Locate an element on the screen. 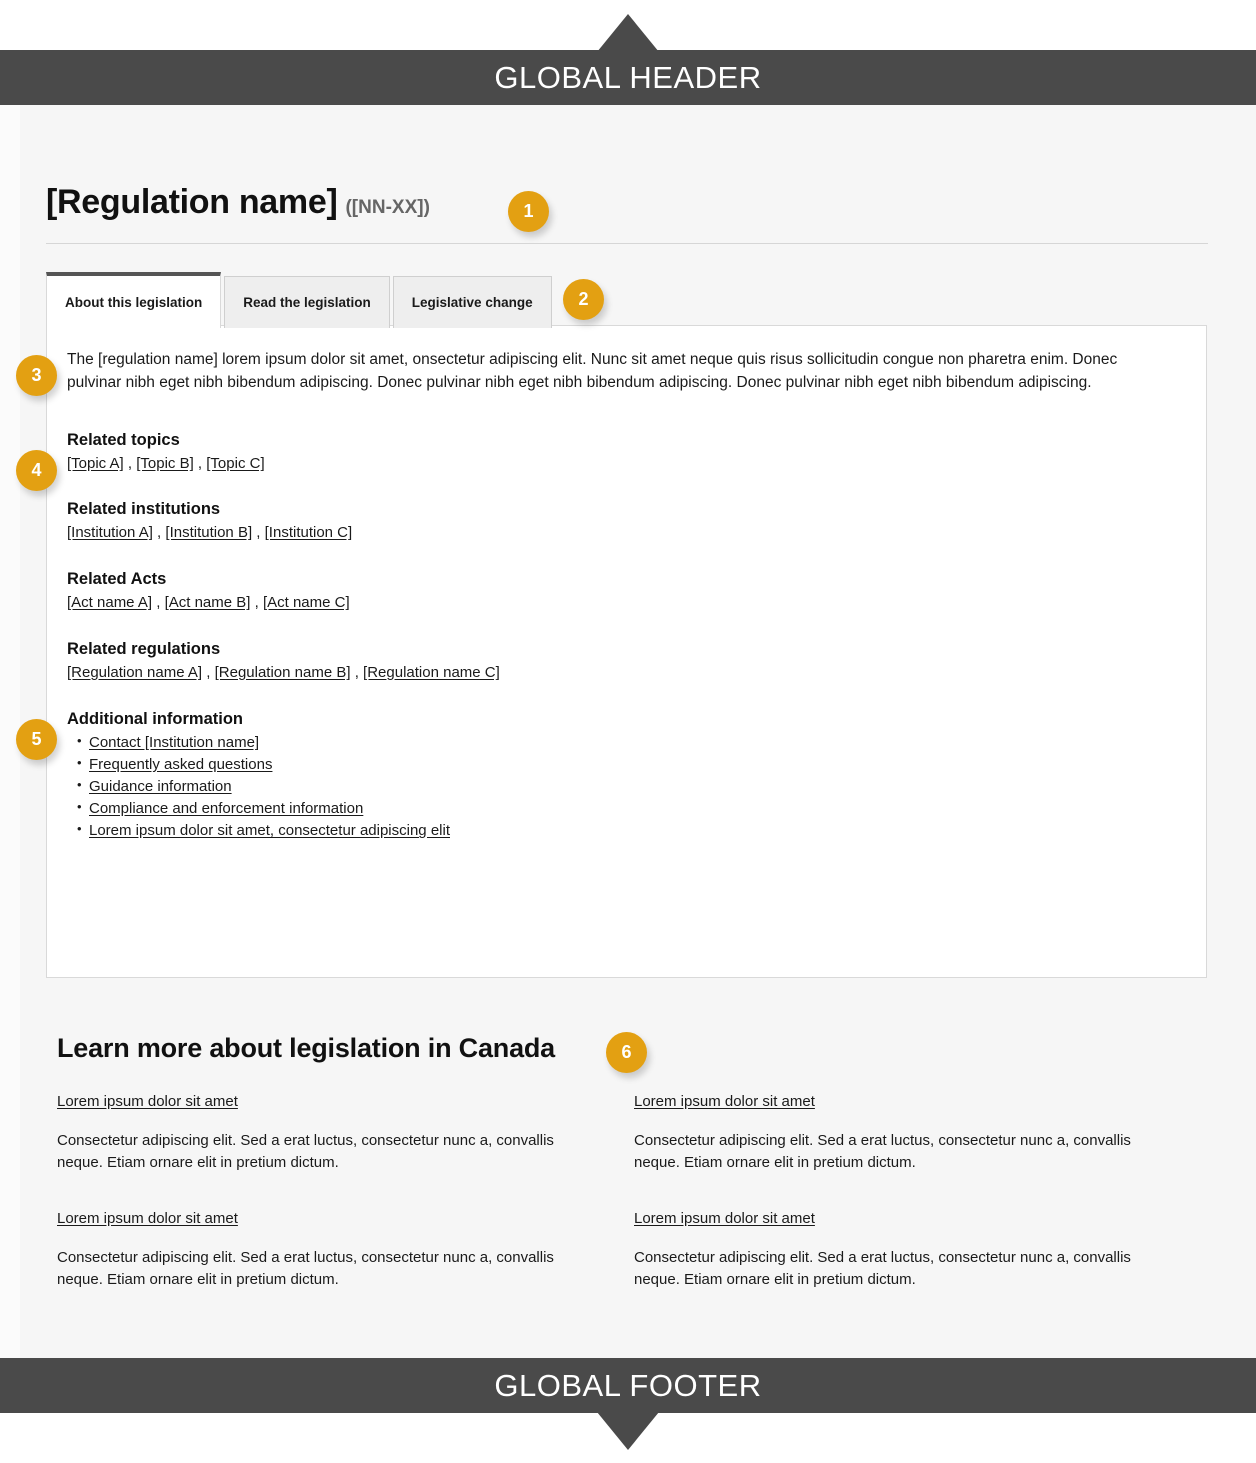  link-act-a: [Act name A] is located at coordinates (109, 602).